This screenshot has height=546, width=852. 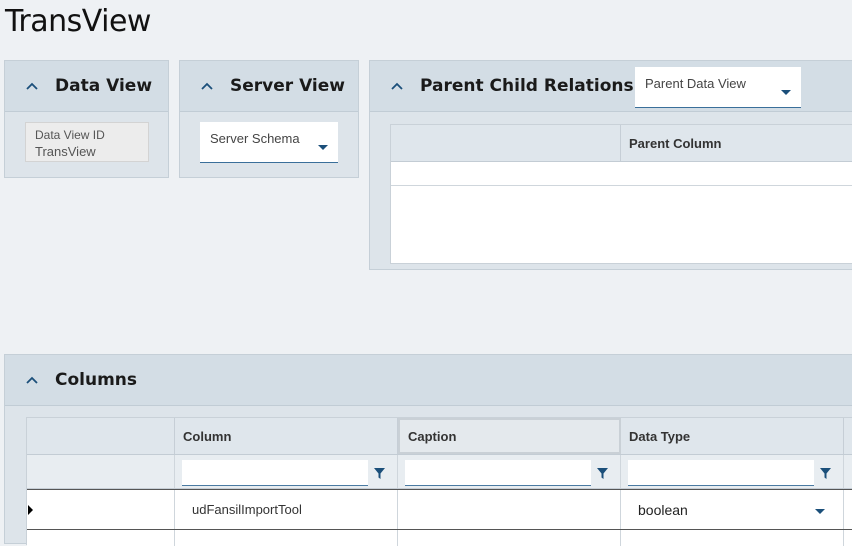 What do you see at coordinates (621, 174) in the screenshot?
I see `parent-child-filter-row` at bounding box center [621, 174].